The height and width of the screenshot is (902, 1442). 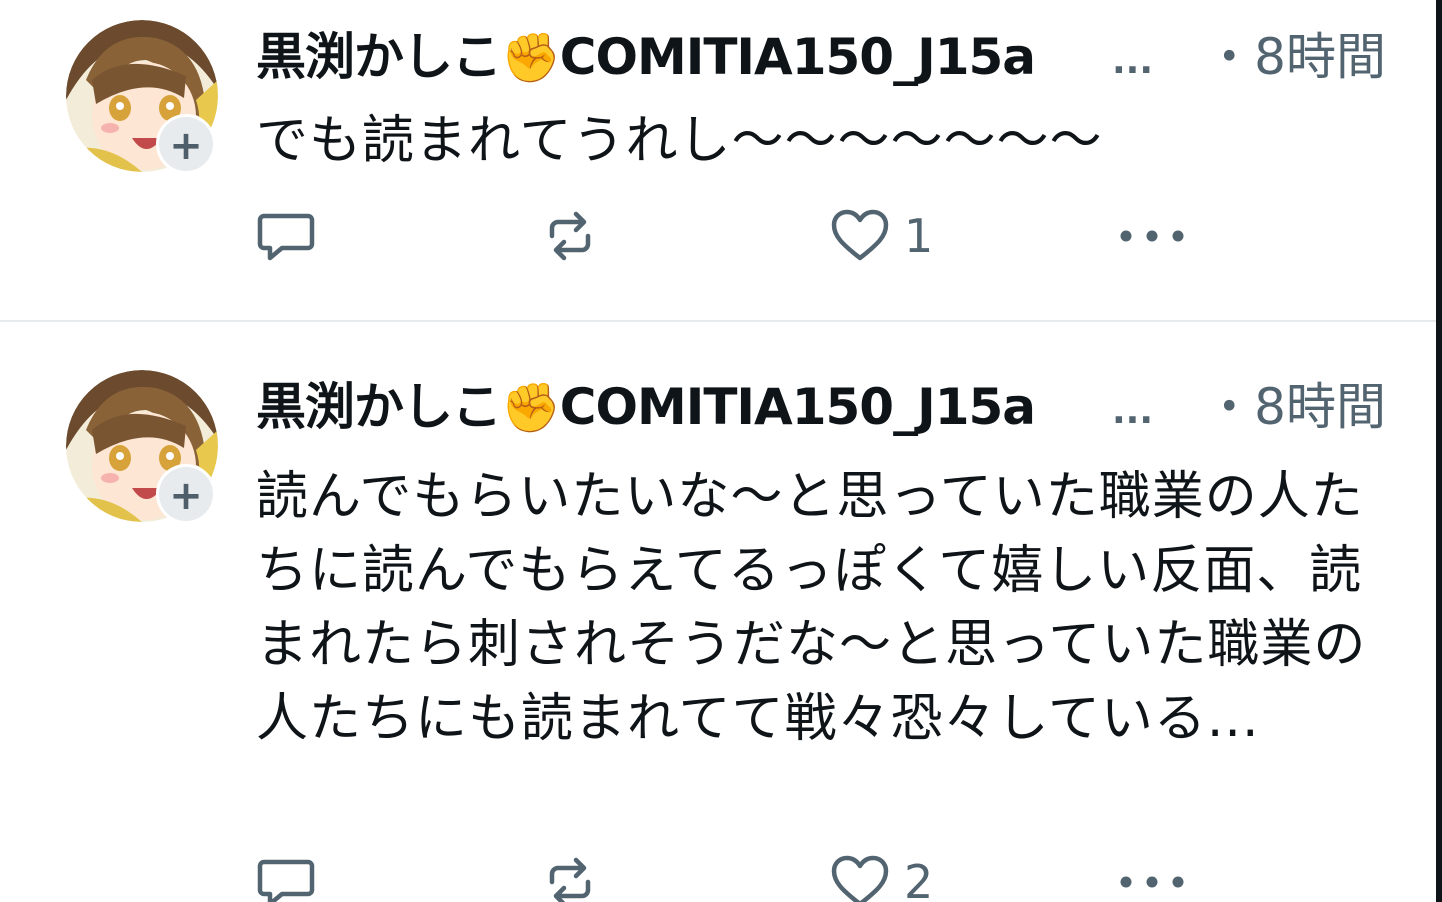 I want to click on tweet-text: でも読まれてうれし〜〜〜〜〜〜〜, so click(x=679, y=141).